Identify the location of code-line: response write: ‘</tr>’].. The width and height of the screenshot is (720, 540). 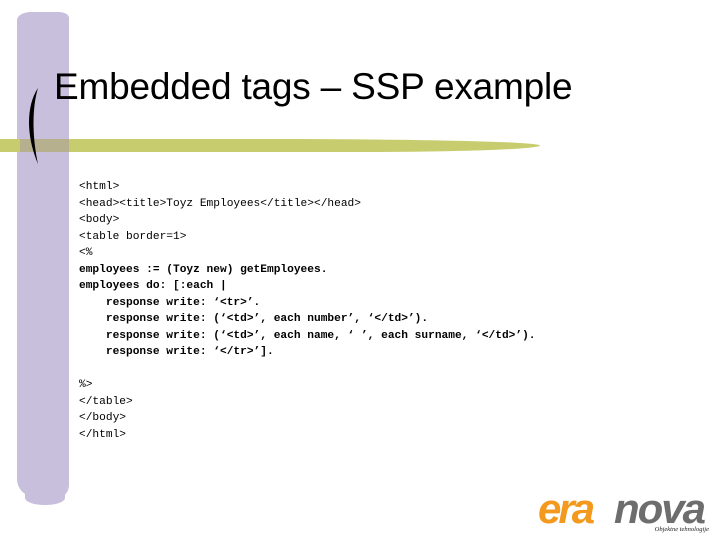
(176, 352).